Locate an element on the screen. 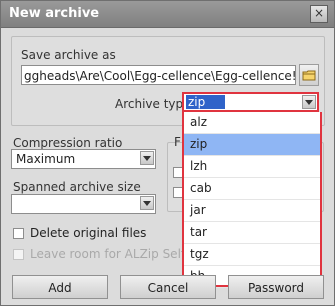 This screenshot has height=306, width=335. add-button: Add is located at coordinates (60, 287).